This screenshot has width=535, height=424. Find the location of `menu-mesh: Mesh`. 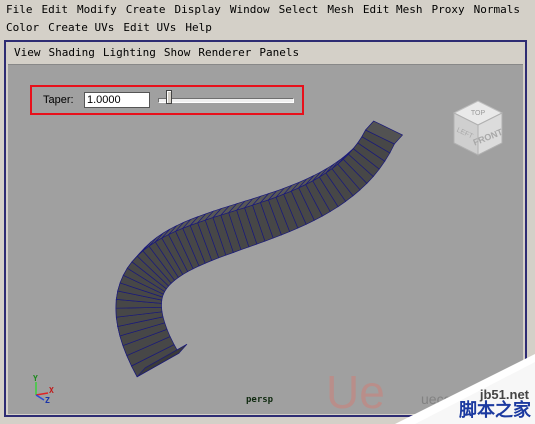

menu-mesh: Mesh is located at coordinates (339, 10).